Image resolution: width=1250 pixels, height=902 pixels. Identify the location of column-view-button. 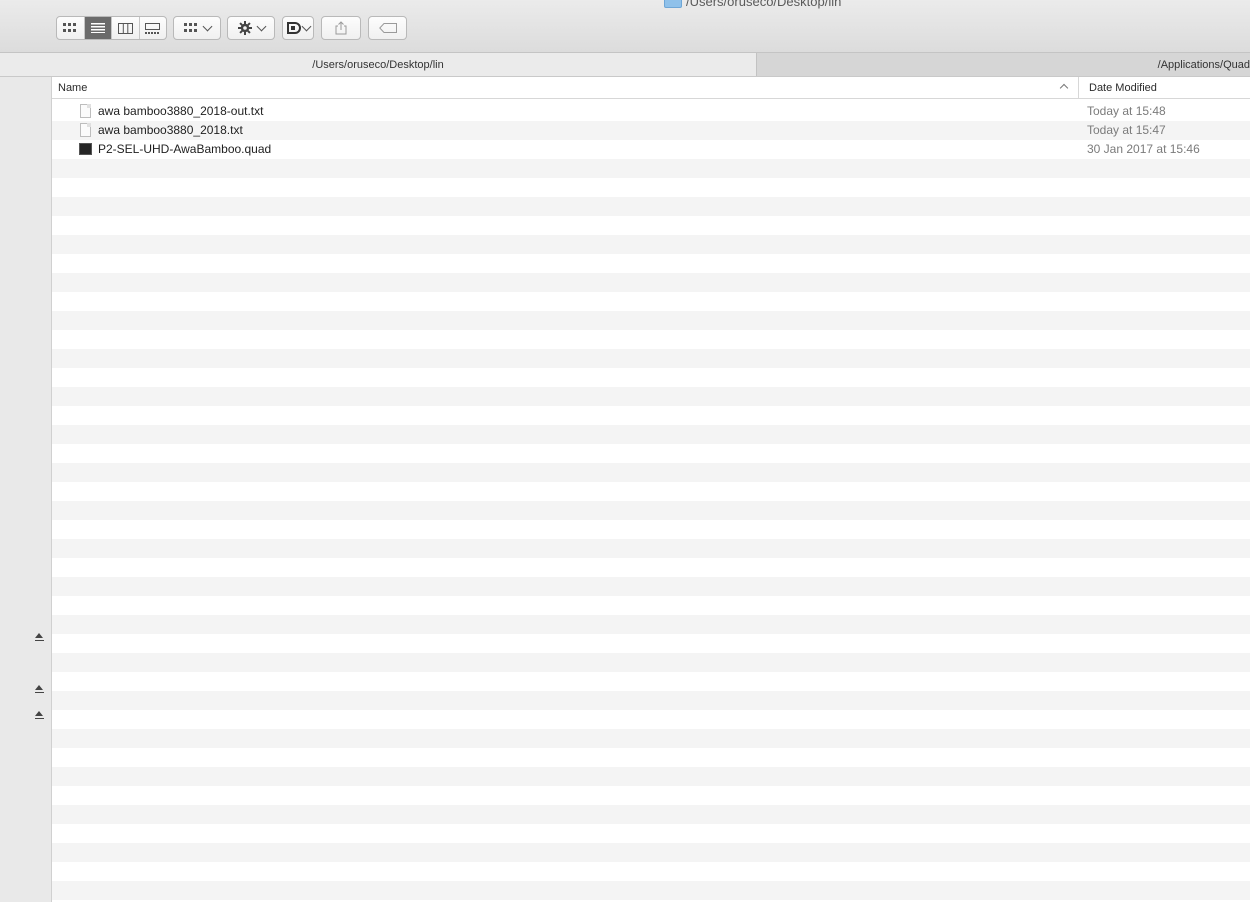
(126, 28).